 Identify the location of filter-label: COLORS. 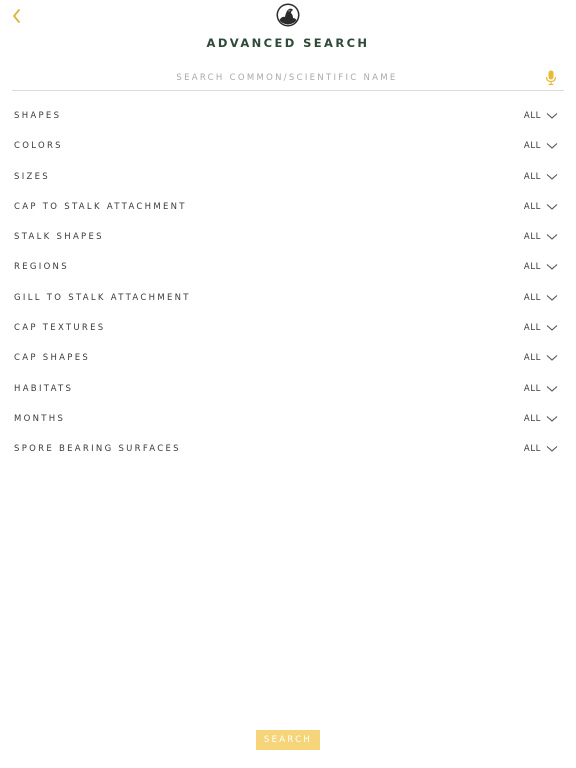
(38, 146).